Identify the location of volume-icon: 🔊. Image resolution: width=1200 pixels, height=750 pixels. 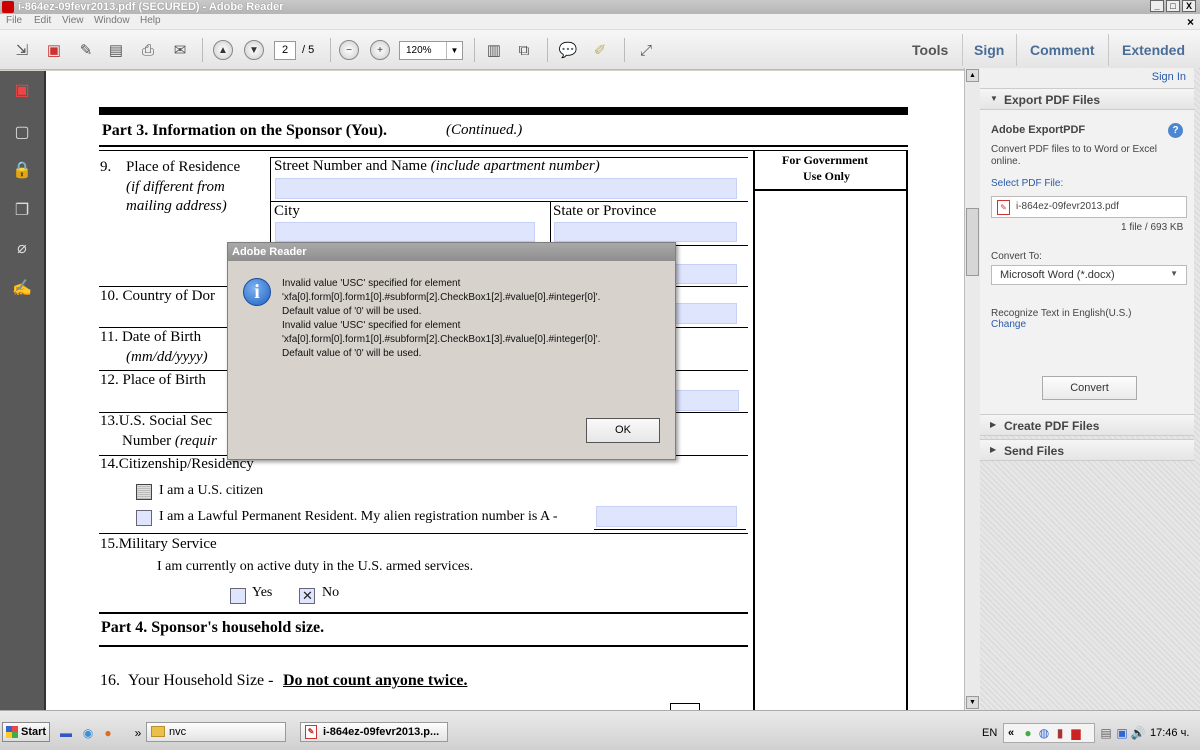
(1138, 733).